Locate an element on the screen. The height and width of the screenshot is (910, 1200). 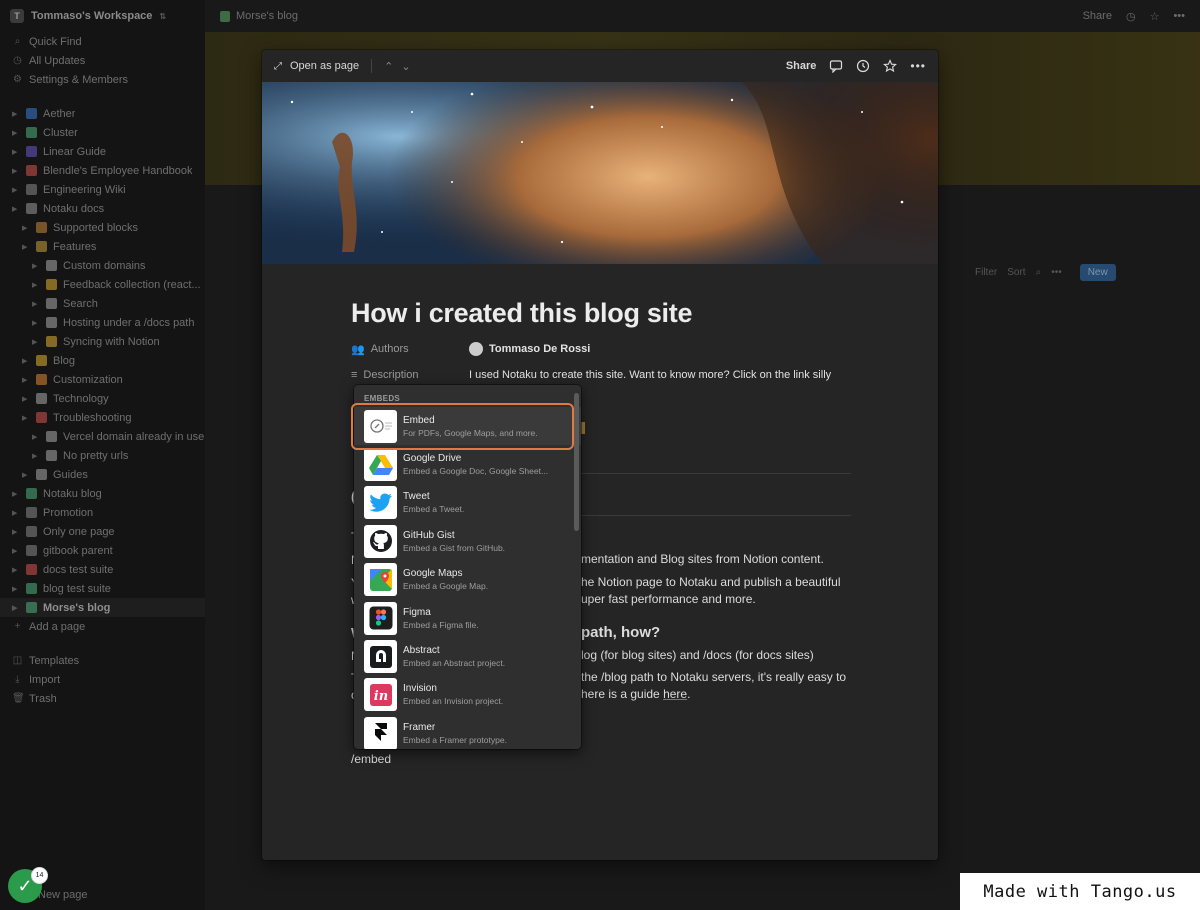
sidebar-page: ▶ Notaku blog is located at coordinates (102, 493).